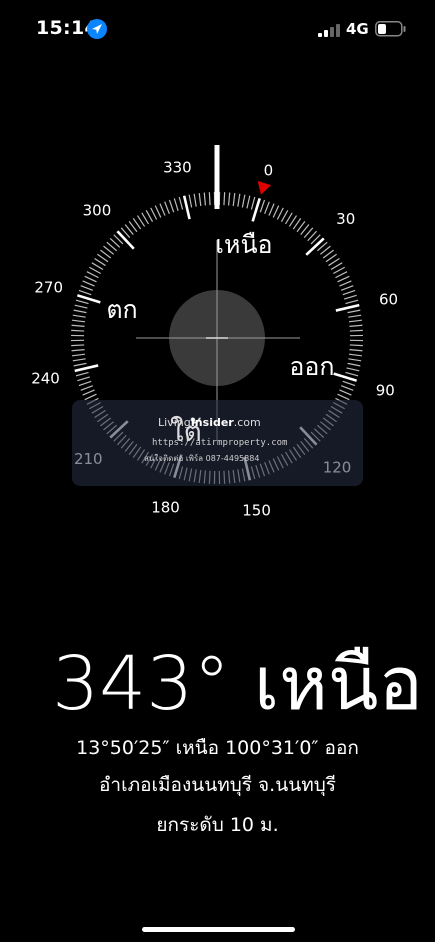 The image size is (435, 942). I want to click on watermark-logo: LivingInsider.com, so click(209, 422).